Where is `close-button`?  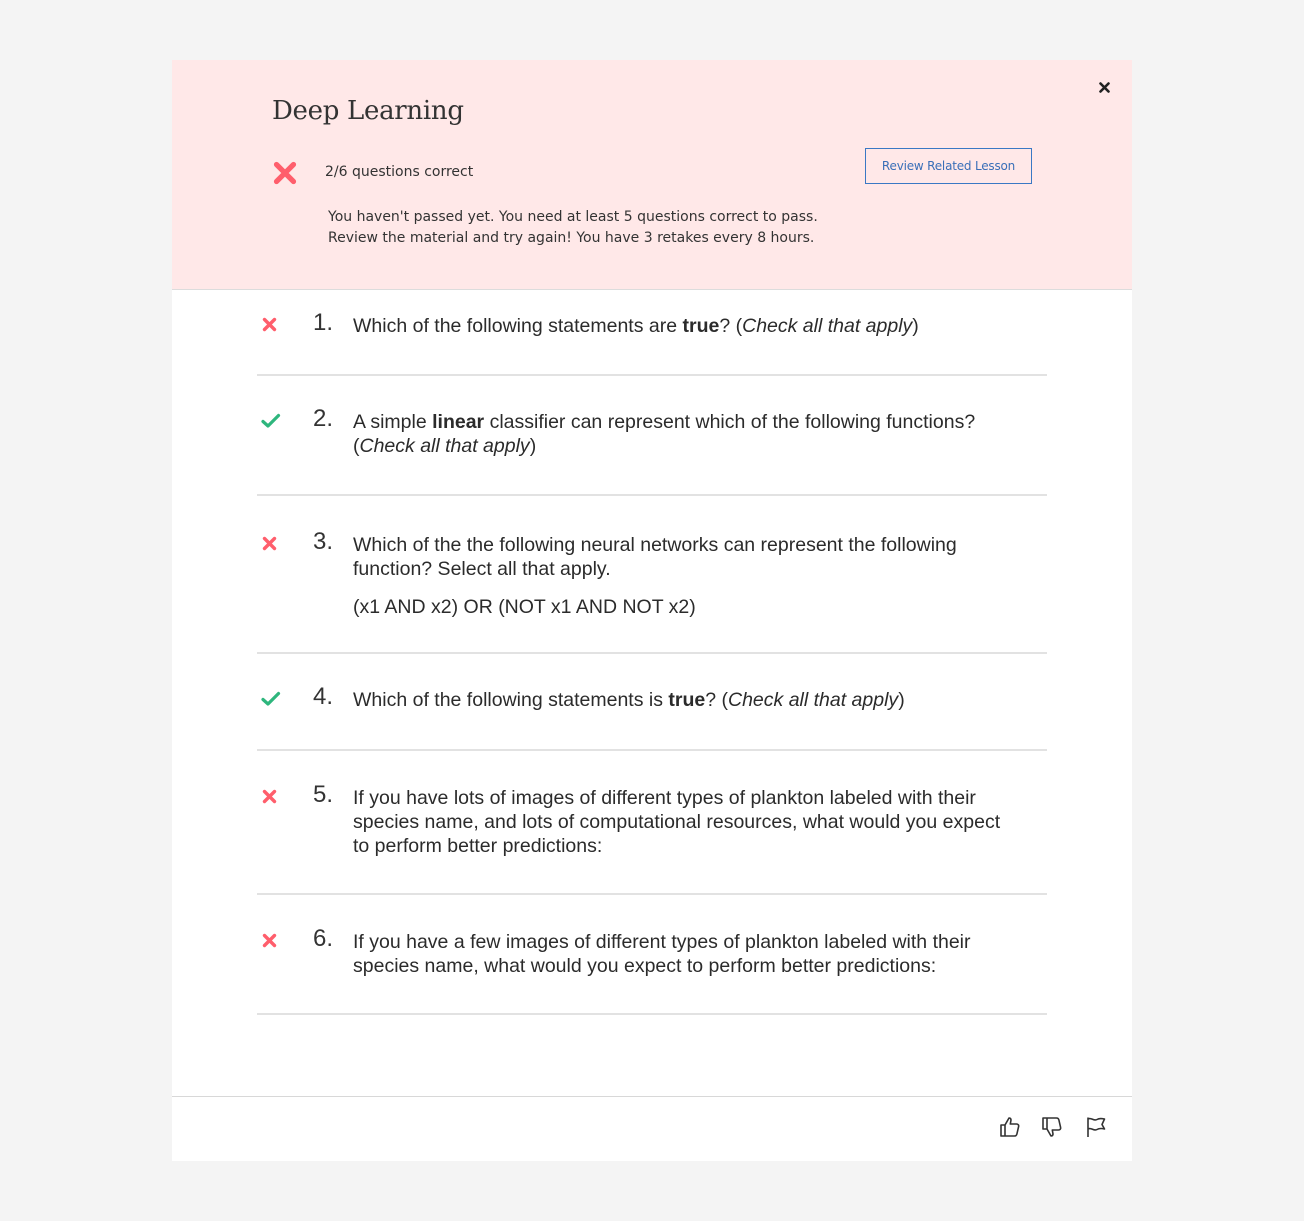 close-button is located at coordinates (1104, 87).